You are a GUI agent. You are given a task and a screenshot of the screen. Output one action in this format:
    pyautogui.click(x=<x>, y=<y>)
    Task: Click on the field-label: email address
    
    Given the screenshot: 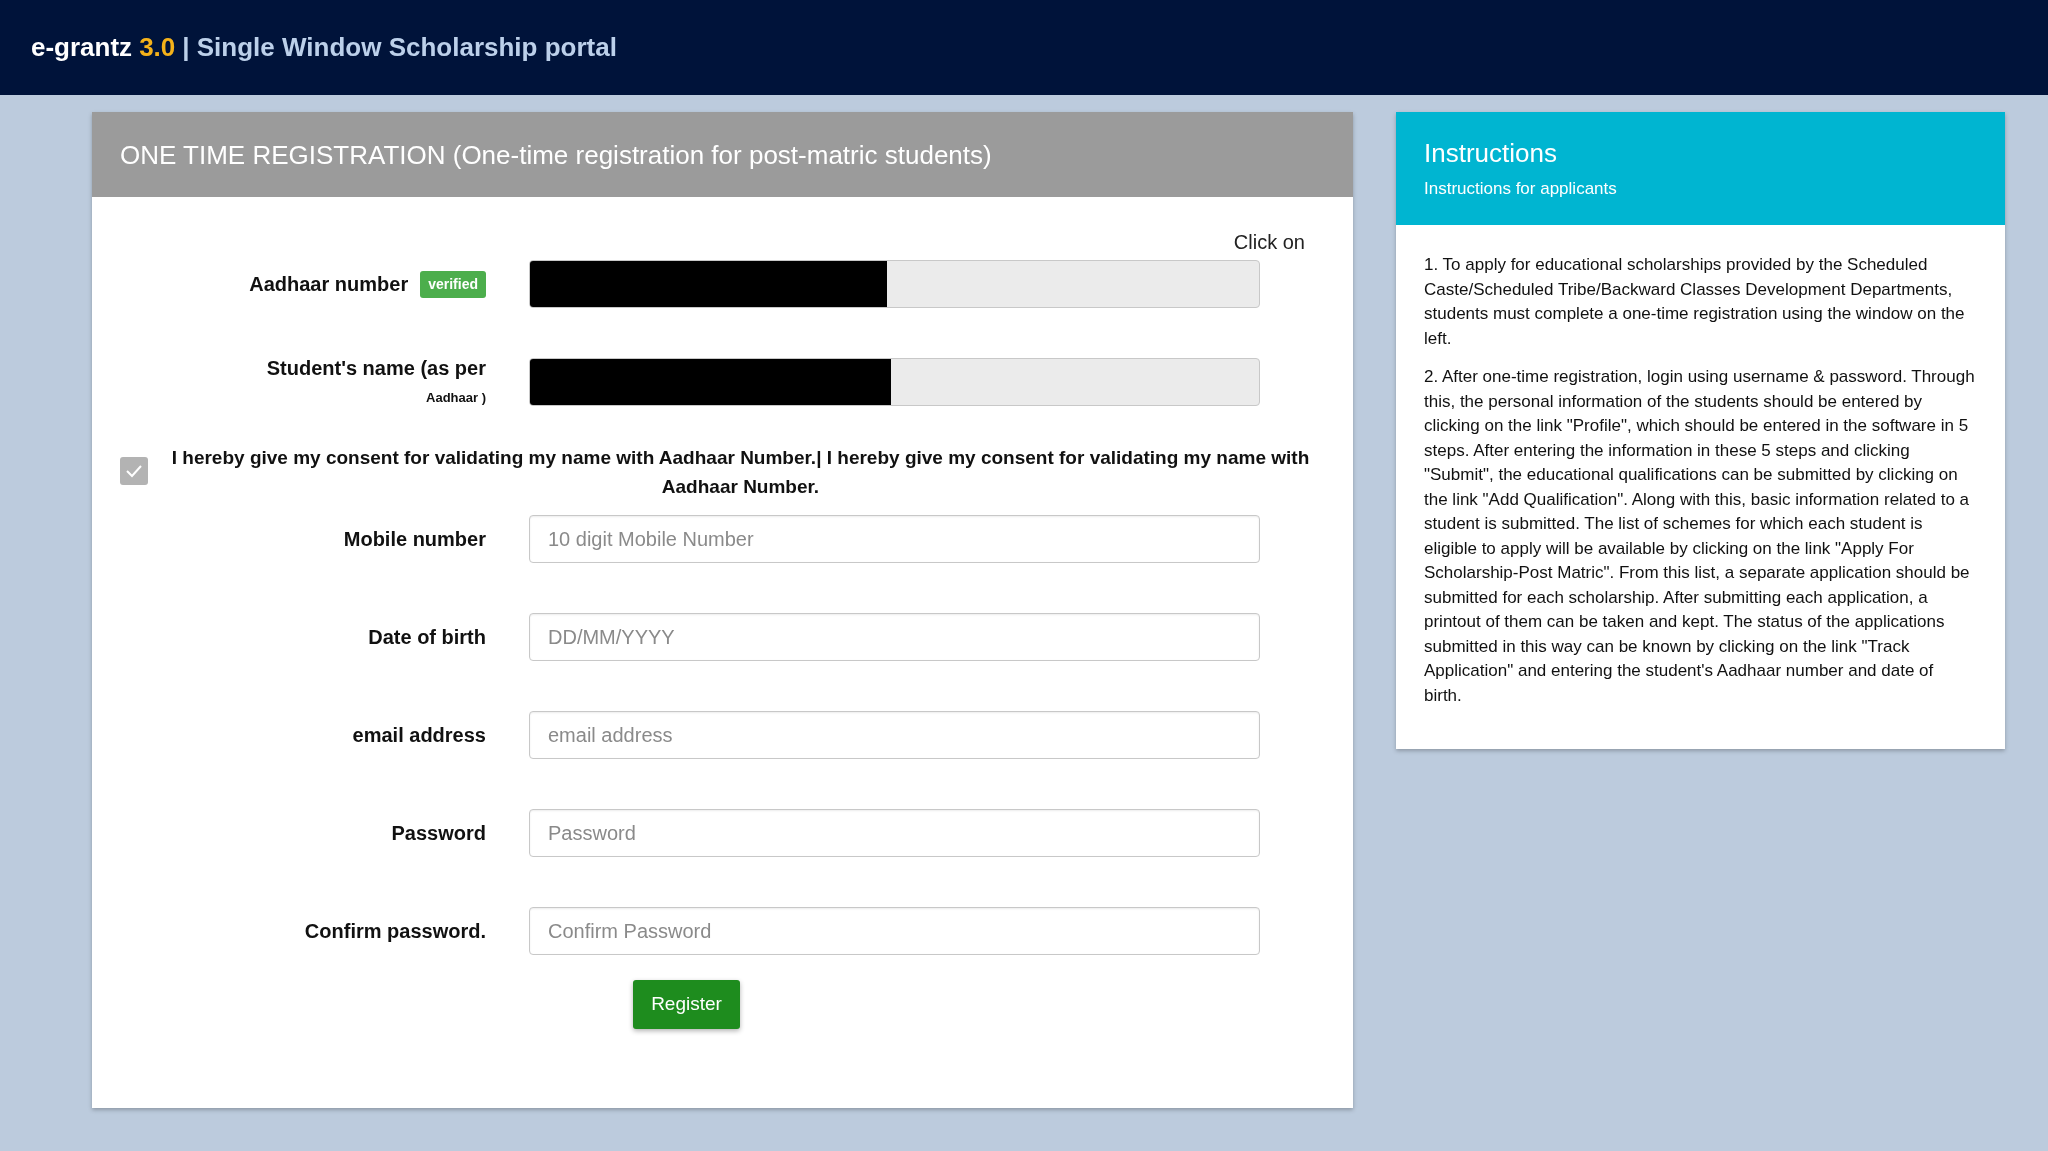 What is the action you would take?
    pyautogui.click(x=419, y=735)
    